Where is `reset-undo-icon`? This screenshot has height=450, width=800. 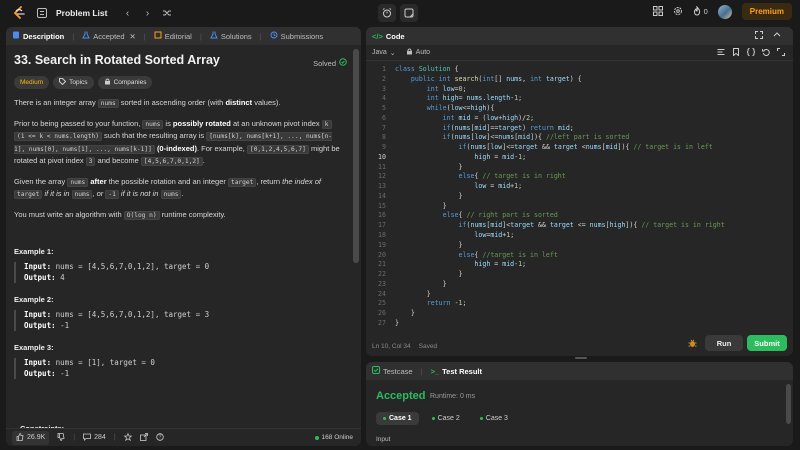 reset-undo-icon is located at coordinates (766, 53).